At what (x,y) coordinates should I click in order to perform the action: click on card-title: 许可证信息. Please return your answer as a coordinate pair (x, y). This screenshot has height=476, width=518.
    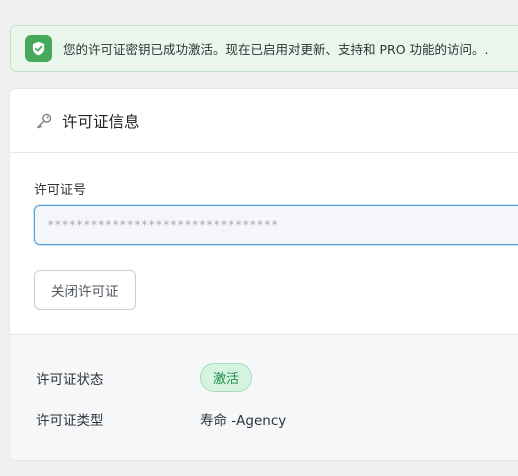
    Looking at the image, I should click on (101, 121).